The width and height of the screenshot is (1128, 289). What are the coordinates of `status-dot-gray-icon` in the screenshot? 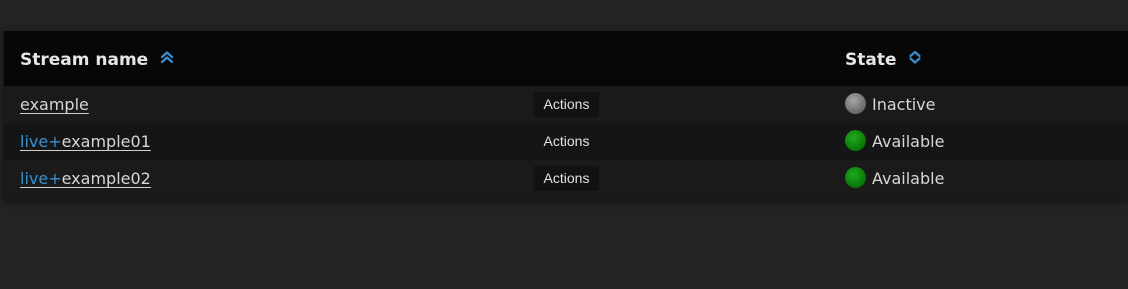 It's located at (855, 103).